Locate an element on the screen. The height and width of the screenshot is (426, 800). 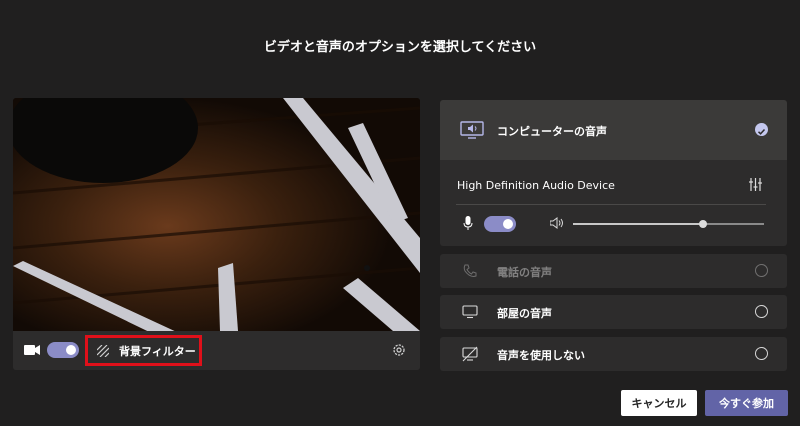
cancel-button: キャンセル is located at coordinates (659, 403).